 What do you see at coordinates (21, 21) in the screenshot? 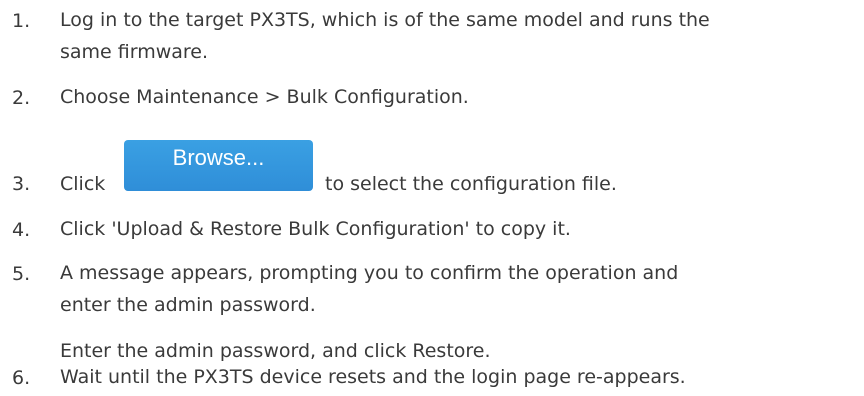
I see `step-number: 1.` at bounding box center [21, 21].